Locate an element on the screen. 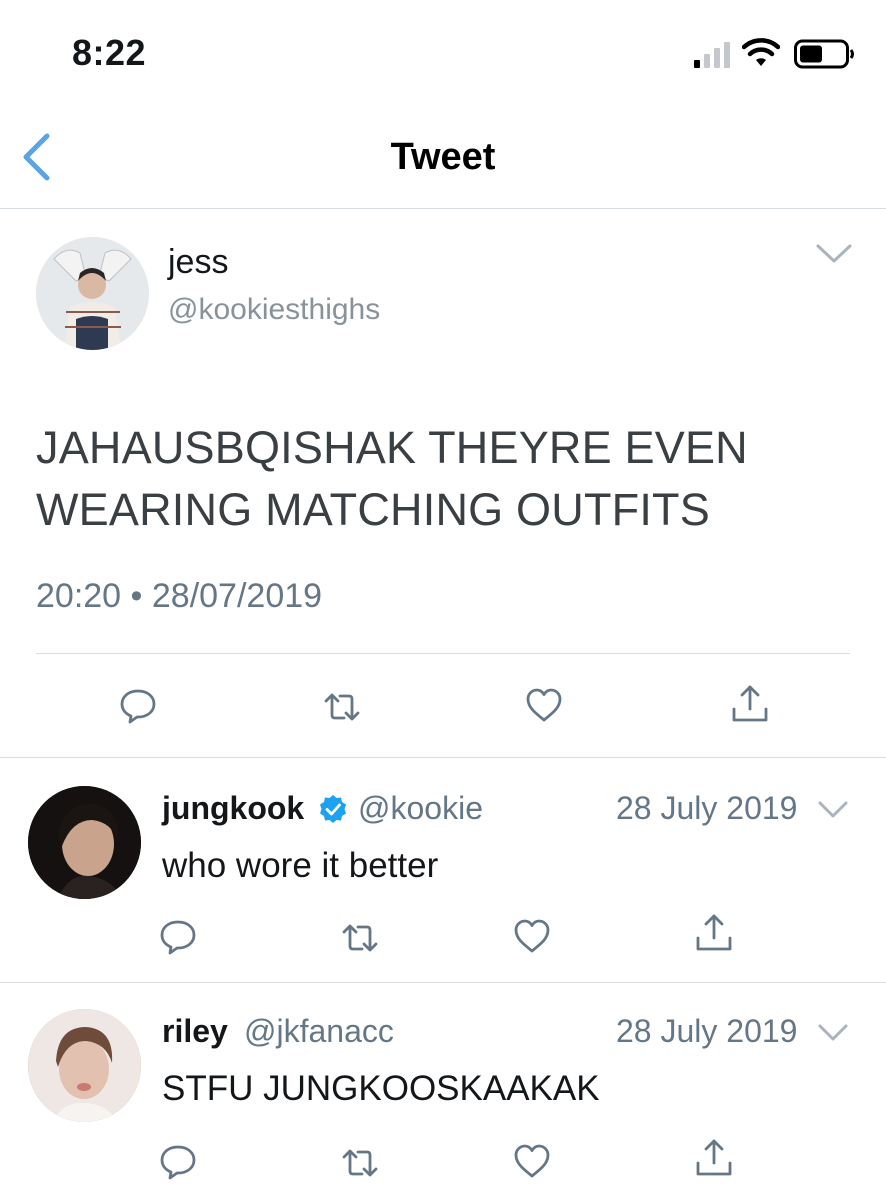  navigation-bar: Tweet is located at coordinates (443, 159).